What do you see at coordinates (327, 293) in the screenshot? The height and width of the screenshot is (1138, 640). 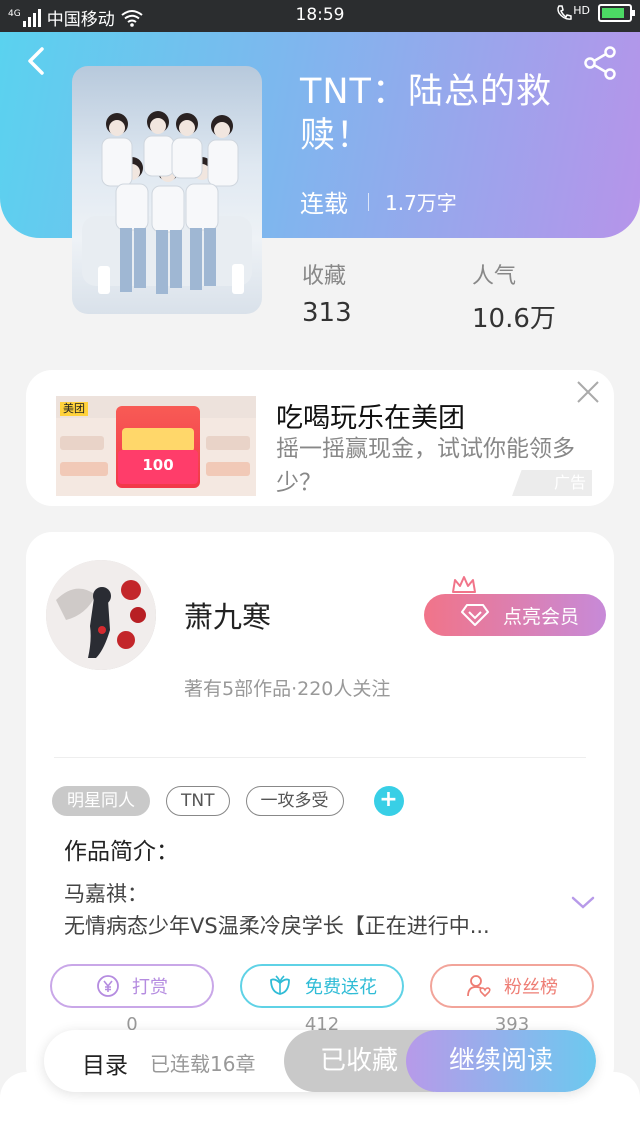 I see `favorites-stat: 收藏 313` at bounding box center [327, 293].